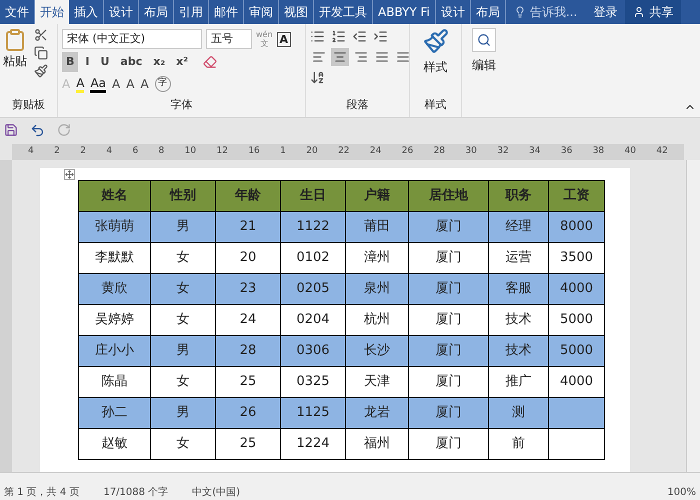 This screenshot has width=700, height=500. I want to click on font-style-button: U, so click(105, 62).